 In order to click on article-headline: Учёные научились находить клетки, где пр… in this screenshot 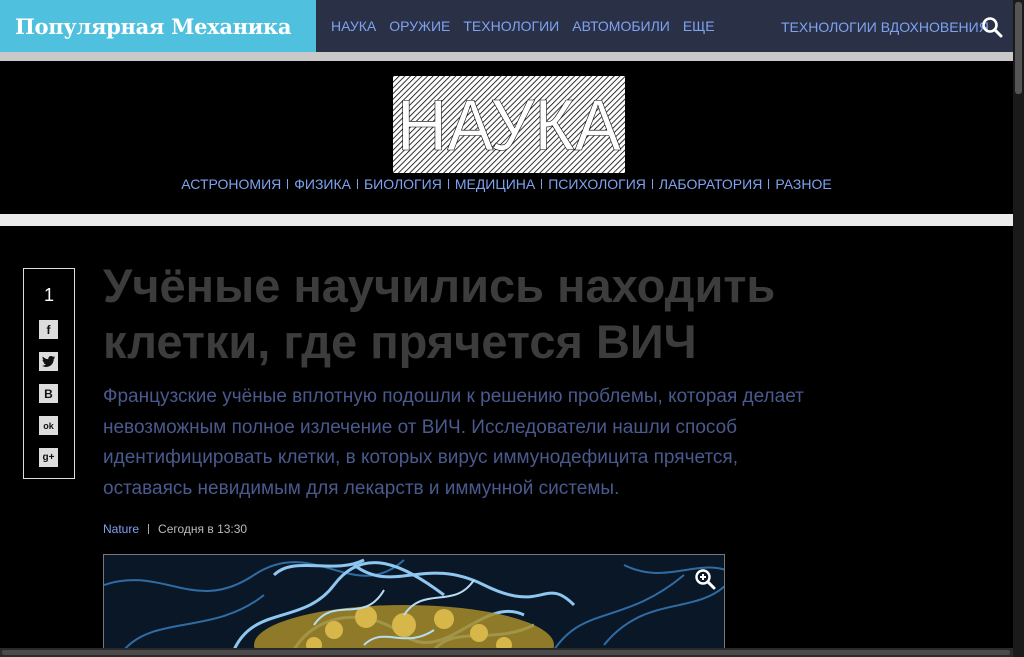, I will do `click(439, 313)`.